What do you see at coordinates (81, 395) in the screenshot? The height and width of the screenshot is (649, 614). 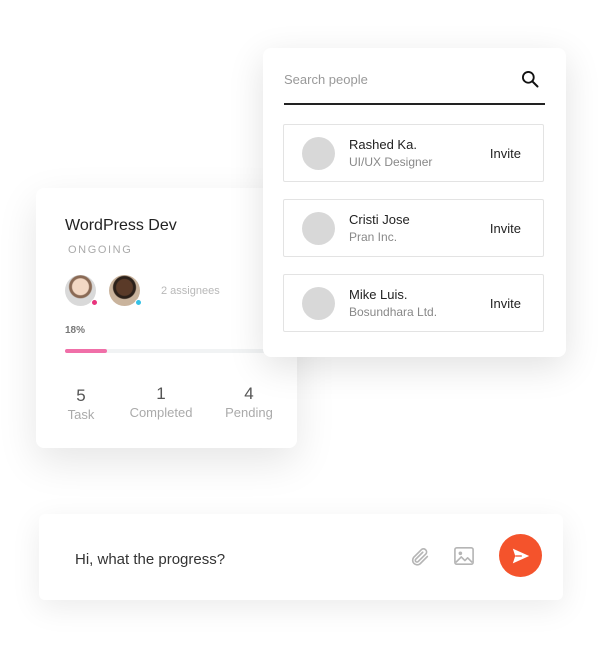 I see `stat-value: 5` at bounding box center [81, 395].